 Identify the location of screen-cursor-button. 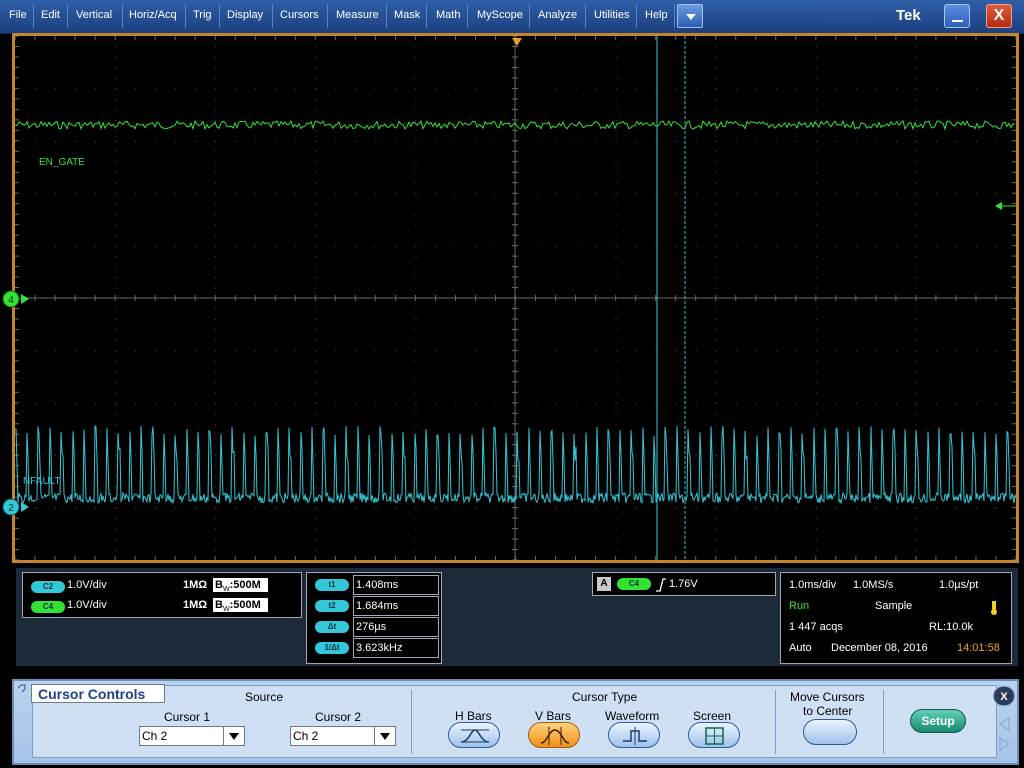
(714, 735).